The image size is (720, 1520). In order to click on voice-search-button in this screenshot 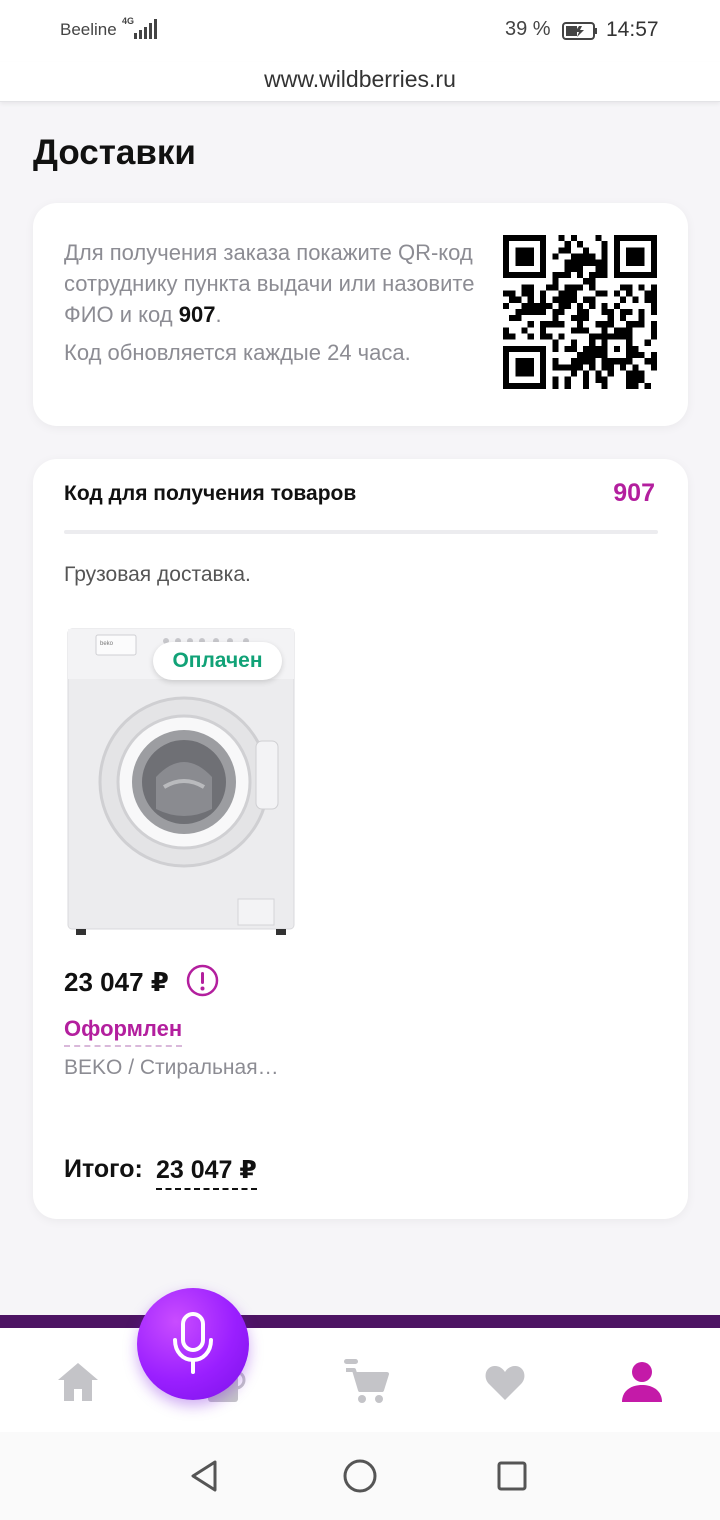, I will do `click(193, 1344)`.